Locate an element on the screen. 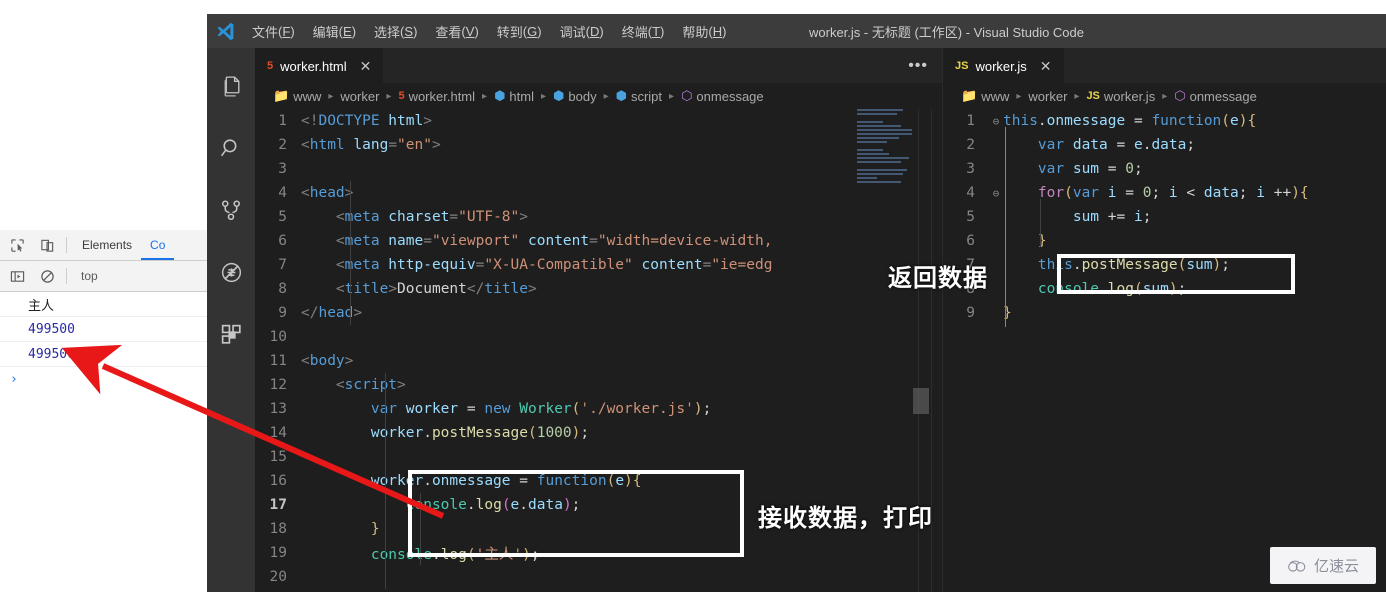 The image size is (1386, 592). breadcrumb-item-html: ⬢ html is located at coordinates (514, 96).